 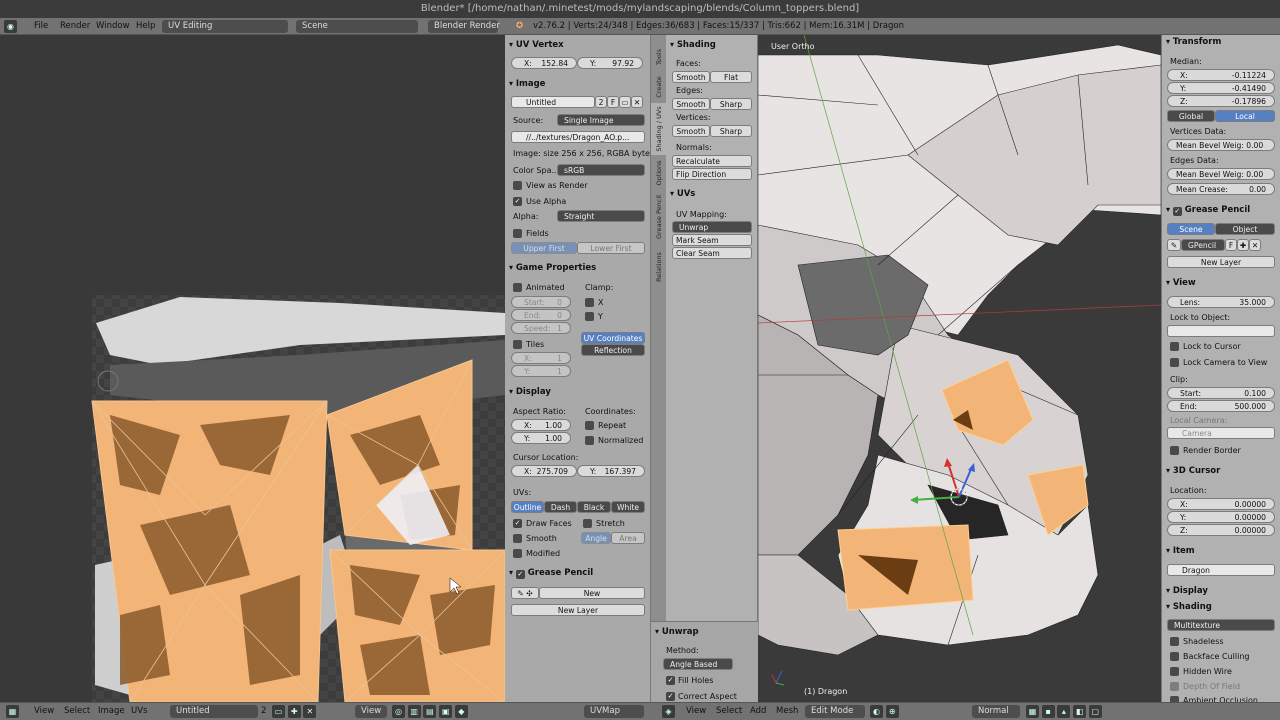 What do you see at coordinates (525, 593) in the screenshot?
I see `grease-pencil-icon: ✎ ✣` at bounding box center [525, 593].